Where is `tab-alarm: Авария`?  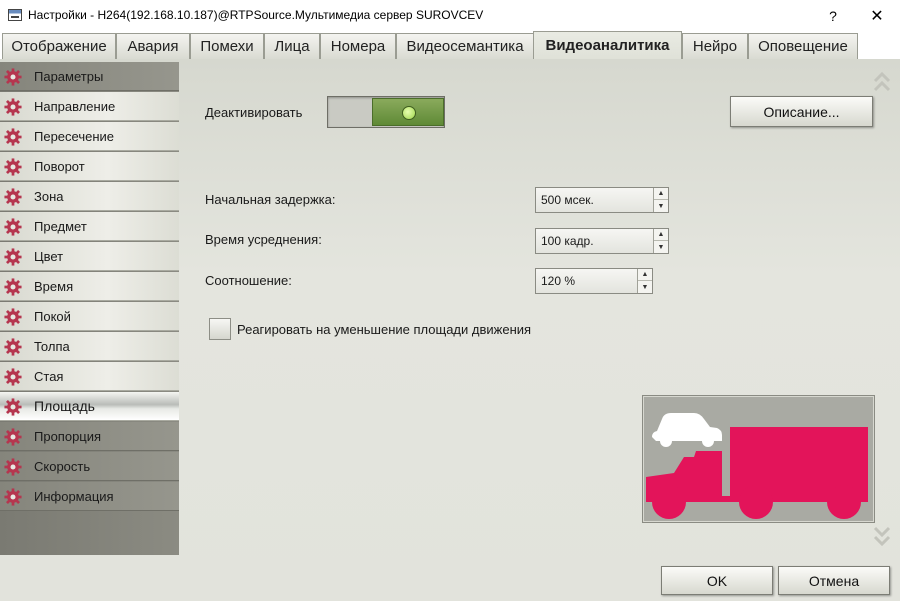 tab-alarm: Авария is located at coordinates (153, 46).